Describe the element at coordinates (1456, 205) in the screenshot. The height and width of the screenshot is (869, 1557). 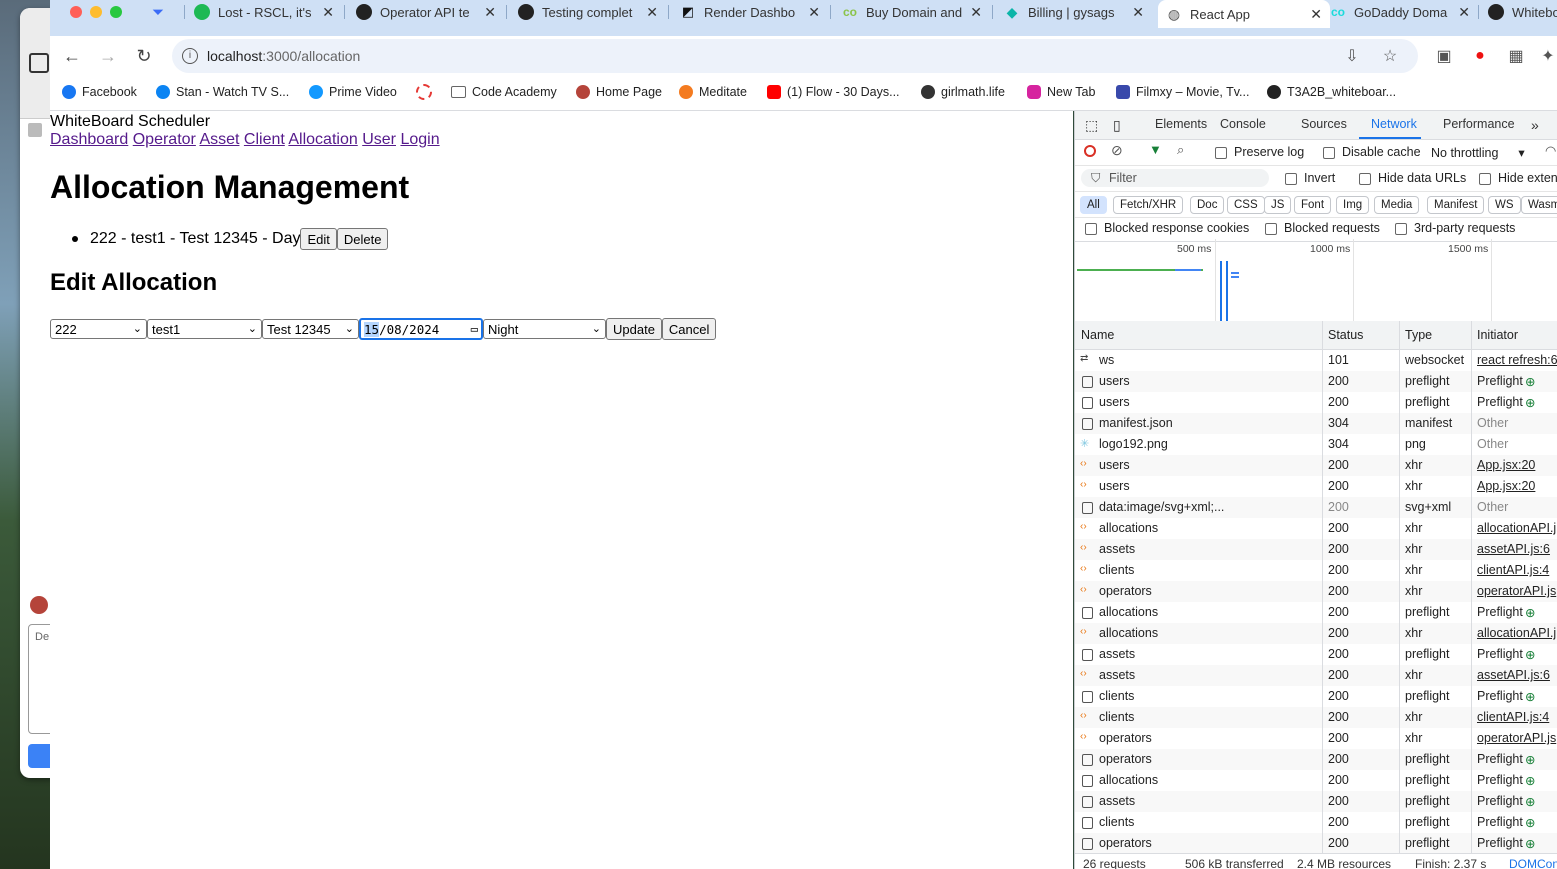
I see `filter-manifest: Manifest` at that location.